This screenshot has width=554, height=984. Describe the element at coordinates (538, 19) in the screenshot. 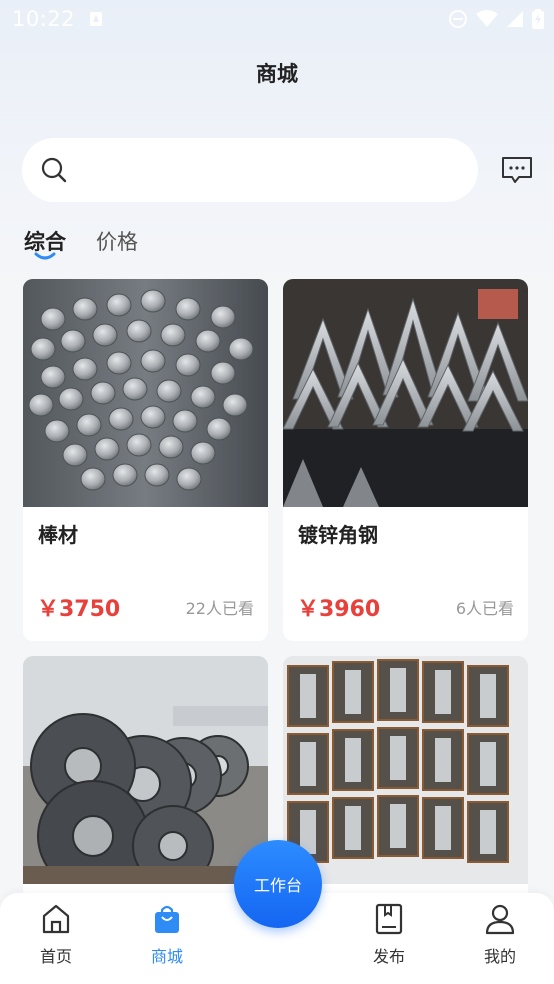

I see `battery-icon` at that location.